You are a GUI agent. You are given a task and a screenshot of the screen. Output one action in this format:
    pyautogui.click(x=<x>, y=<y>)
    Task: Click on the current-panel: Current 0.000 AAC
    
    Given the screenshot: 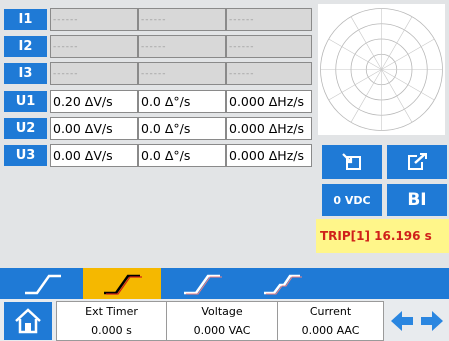 What is the action you would take?
    pyautogui.click(x=330, y=321)
    